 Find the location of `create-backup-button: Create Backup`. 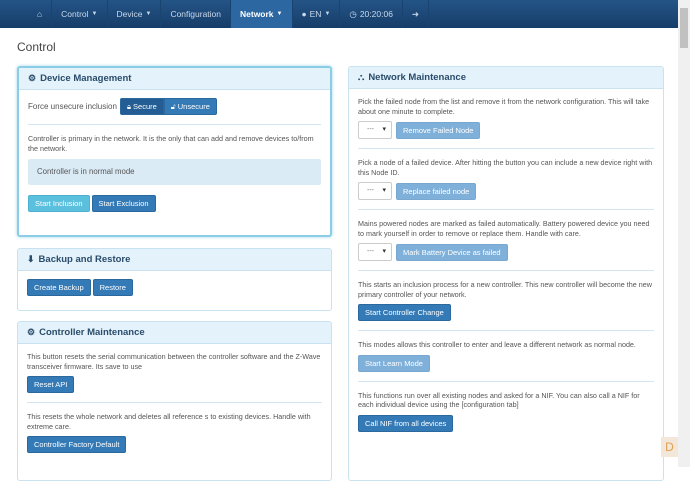

create-backup-button: Create Backup is located at coordinates (59, 287).